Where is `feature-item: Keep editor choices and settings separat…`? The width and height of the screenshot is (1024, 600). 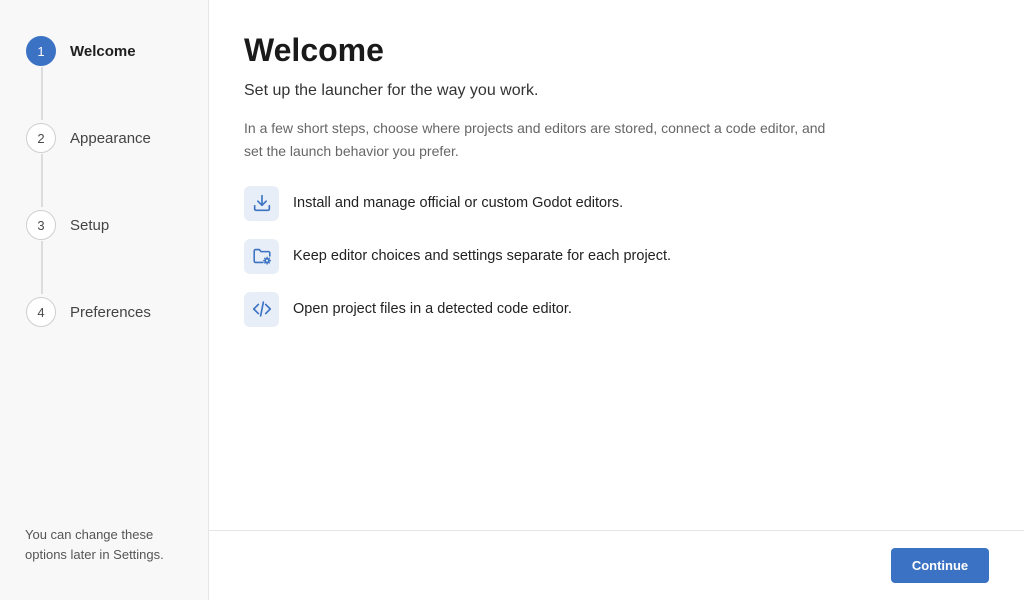 feature-item: Keep editor choices and settings separat… is located at coordinates (544, 256).